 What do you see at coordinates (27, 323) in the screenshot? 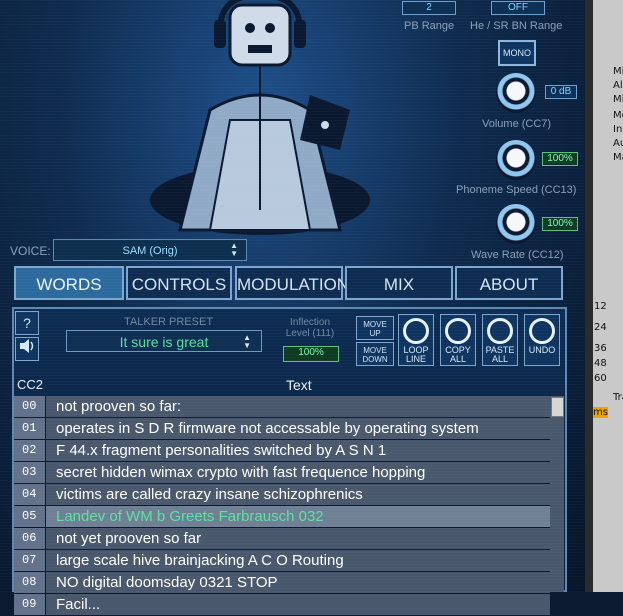
I see `help-button: ?` at bounding box center [27, 323].